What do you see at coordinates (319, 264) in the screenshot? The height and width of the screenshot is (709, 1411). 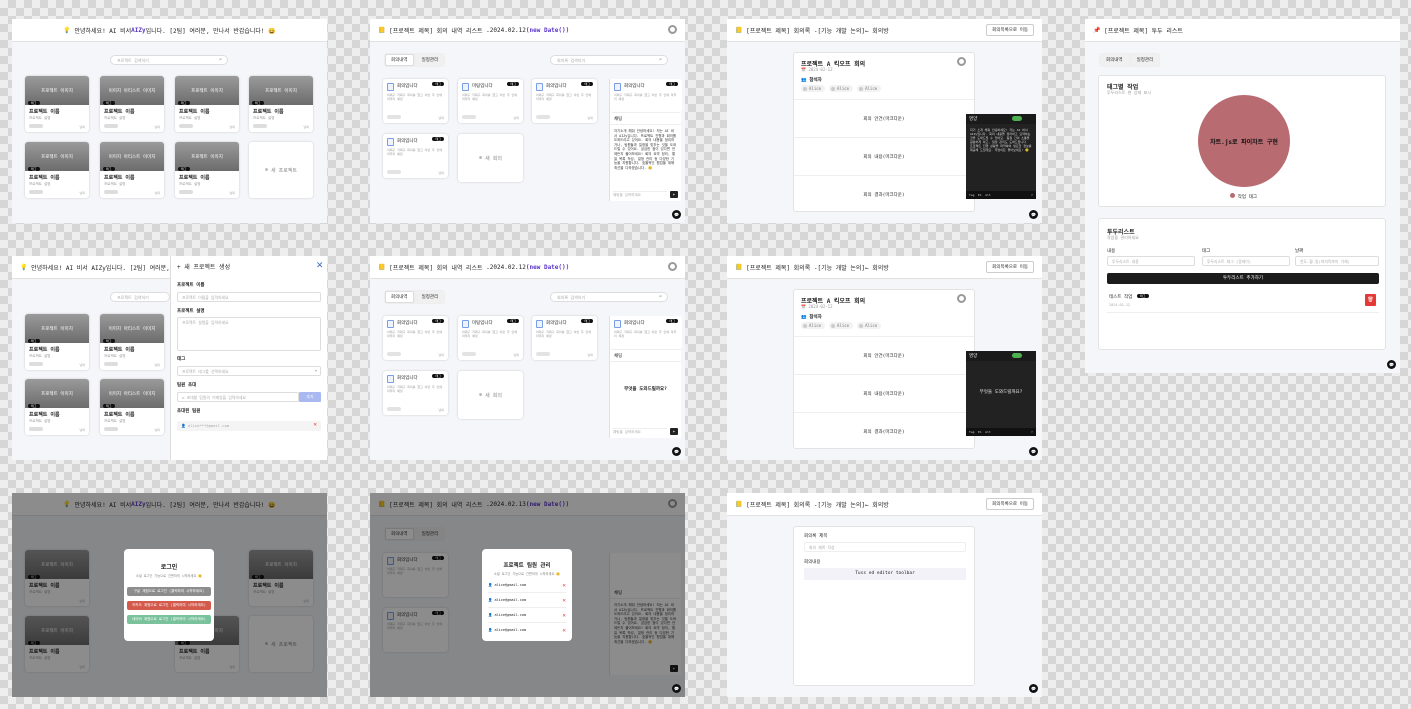 I see `close-icon: ✕` at bounding box center [319, 264].